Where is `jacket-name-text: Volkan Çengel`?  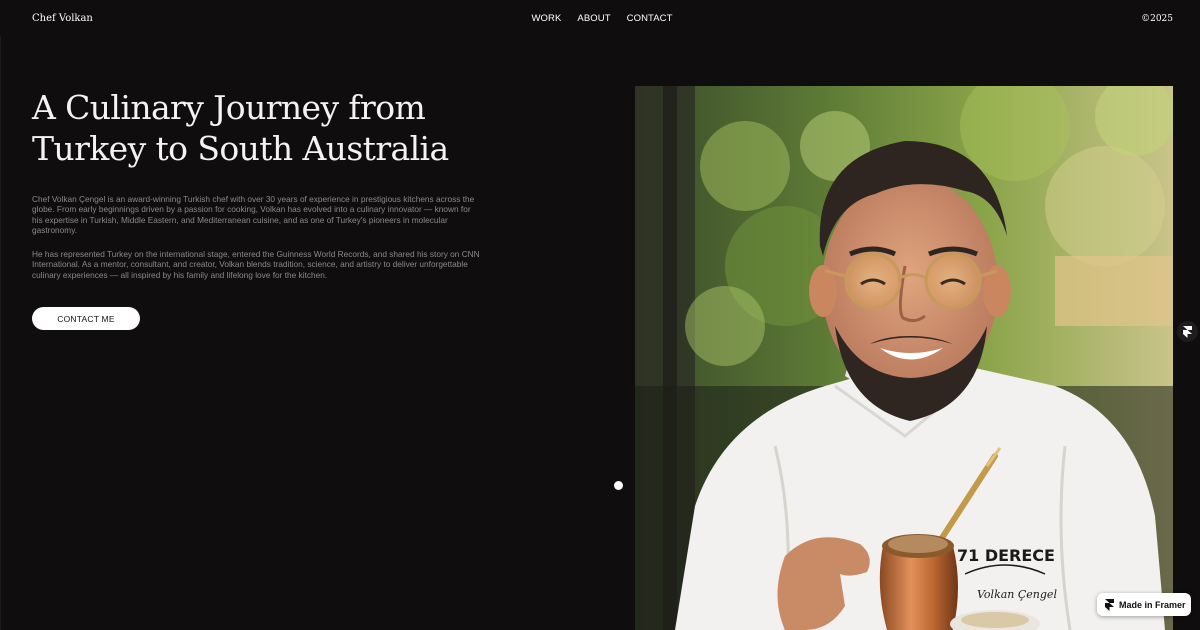
jacket-name-text: Volkan Çengel is located at coordinates (1017, 594).